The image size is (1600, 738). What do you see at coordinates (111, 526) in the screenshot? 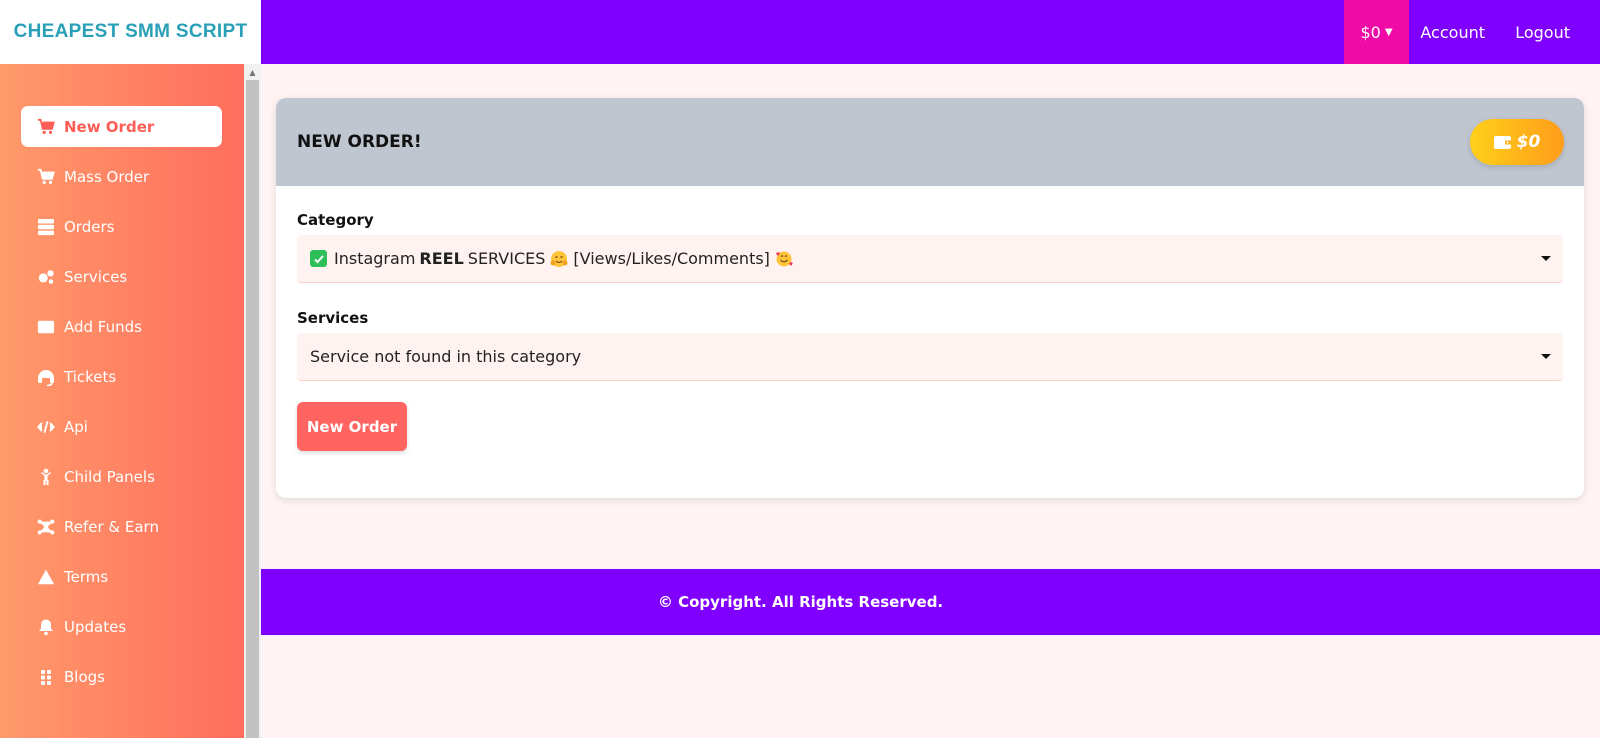
I see `sidebar-item-label: Refer & Earn` at bounding box center [111, 526].